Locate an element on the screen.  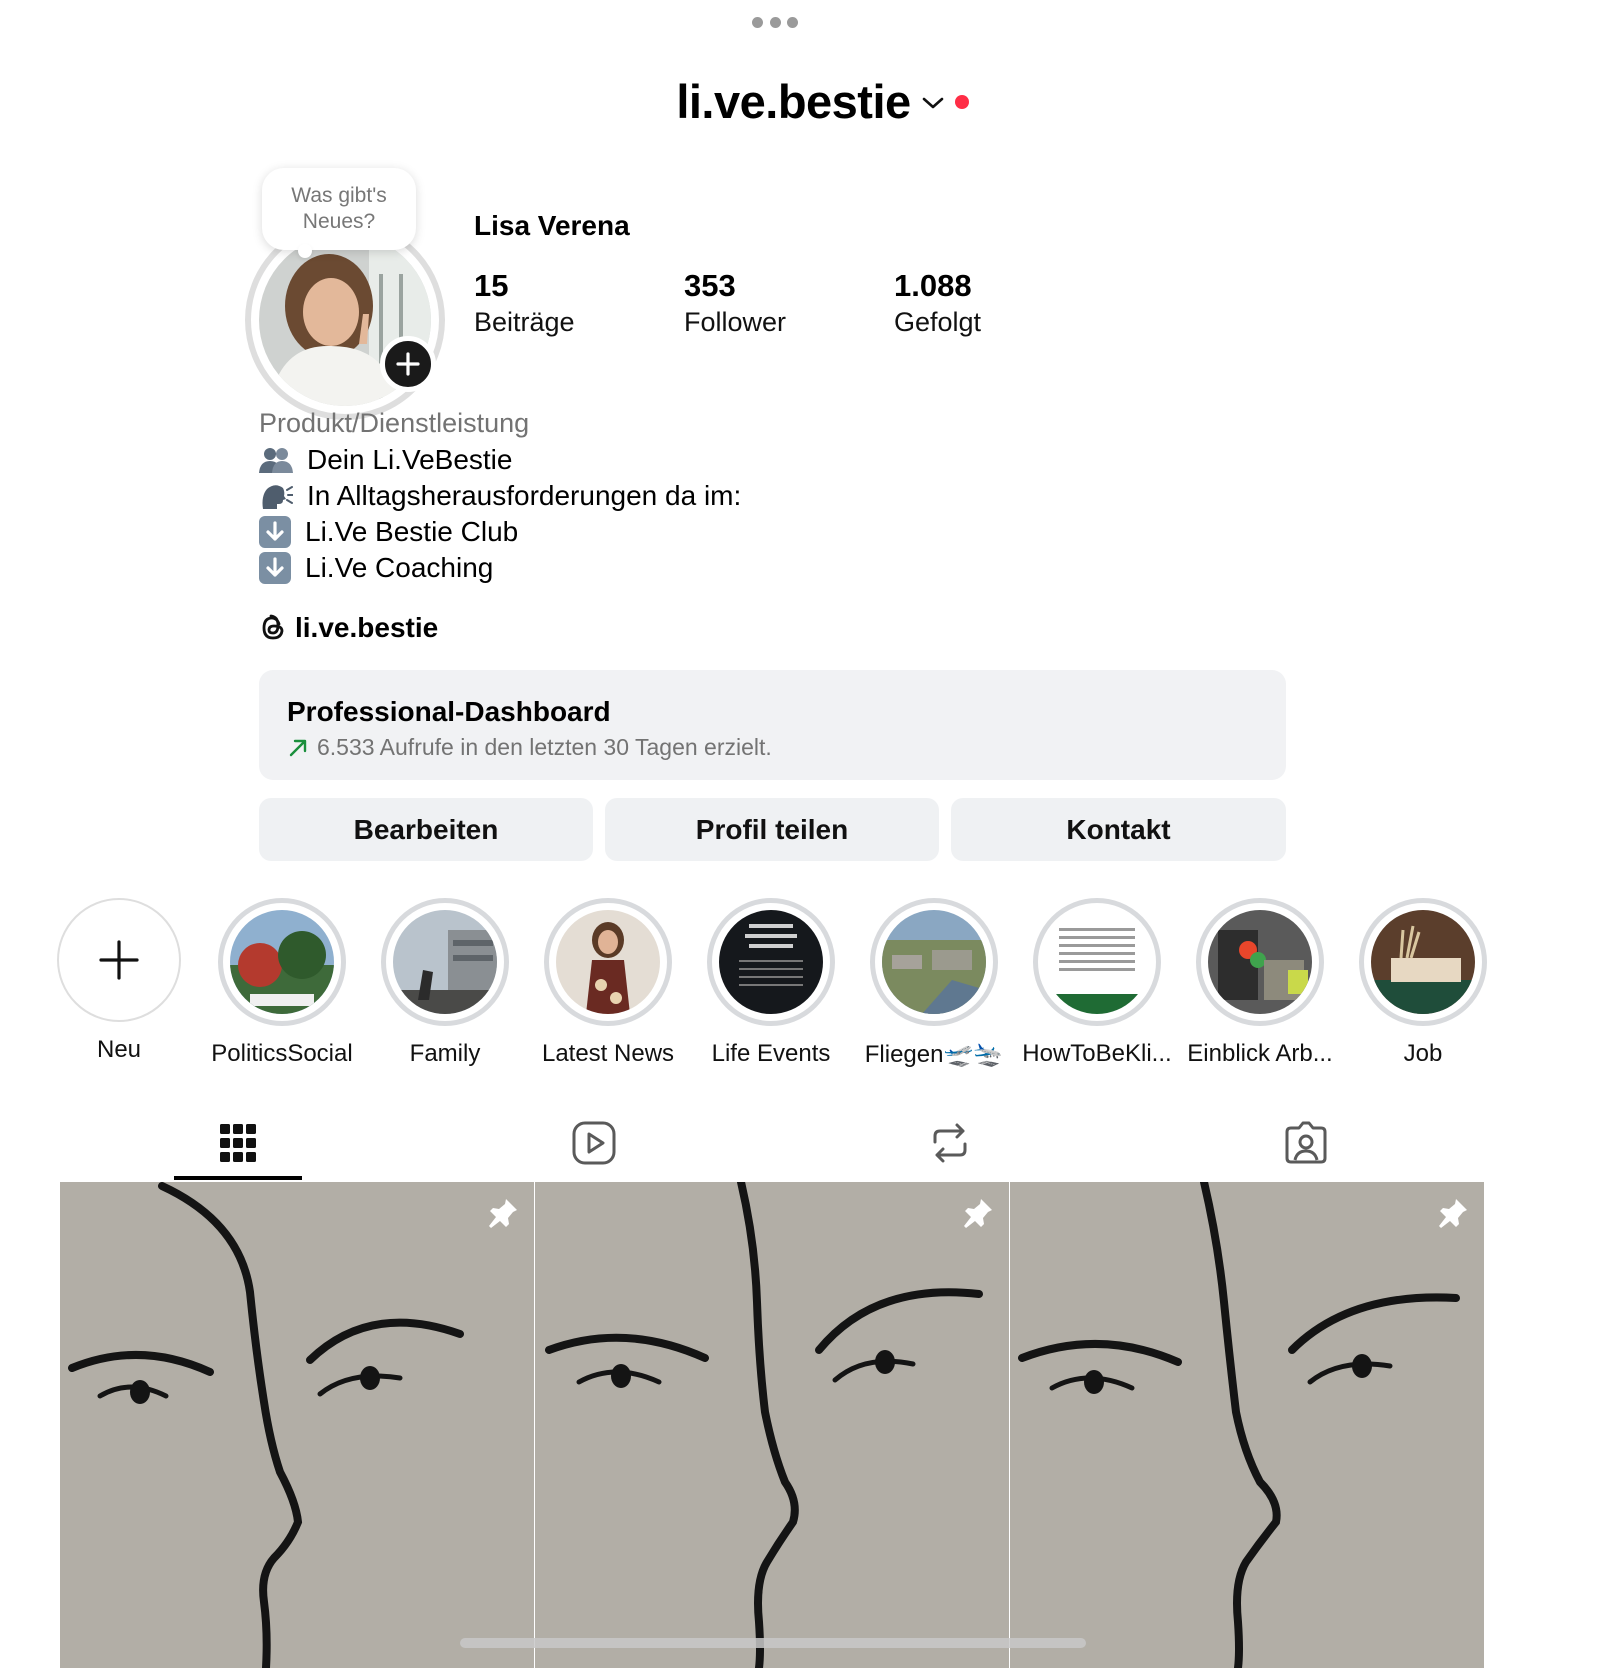
home-indicator is located at coordinates (773, 1643).